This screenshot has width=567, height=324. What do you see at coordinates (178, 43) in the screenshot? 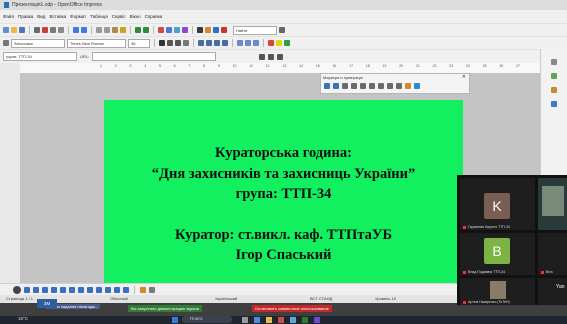
I see `underline-icon` at bounding box center [178, 43].